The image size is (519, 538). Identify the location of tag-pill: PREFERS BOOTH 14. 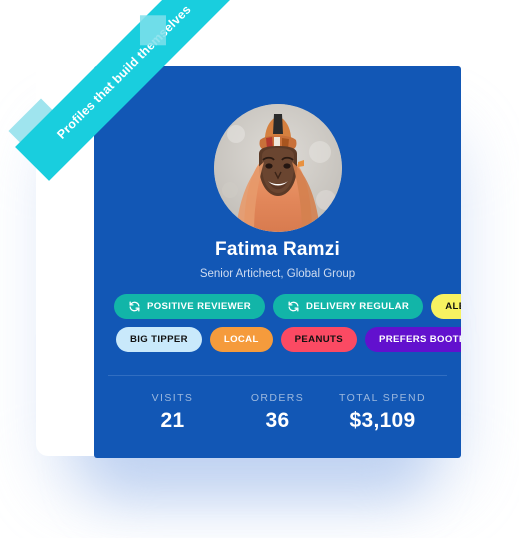
(412, 339).